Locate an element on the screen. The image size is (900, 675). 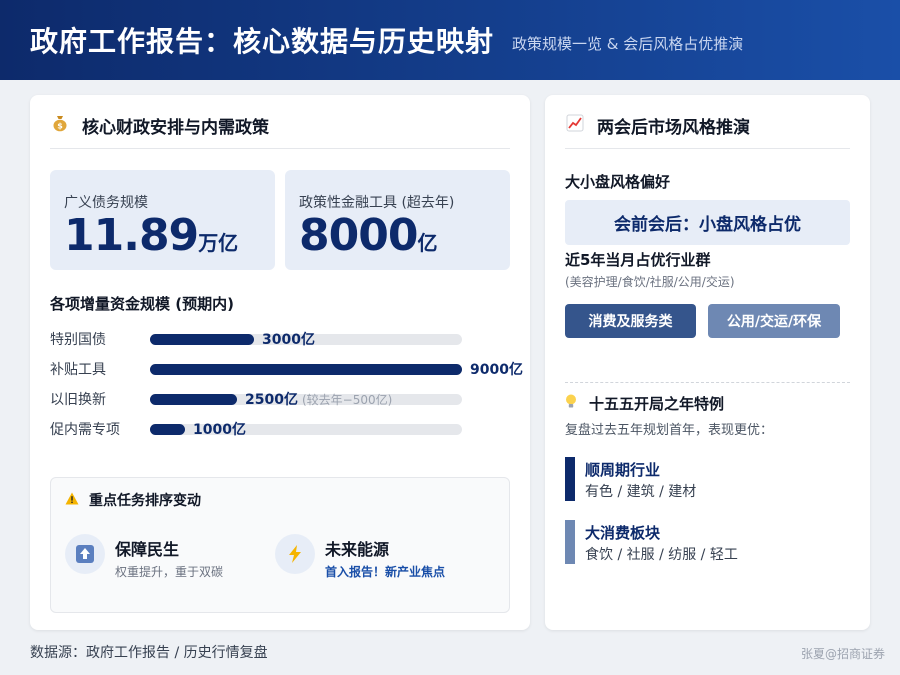
task-title: 保障民生 is located at coordinates (147, 549).